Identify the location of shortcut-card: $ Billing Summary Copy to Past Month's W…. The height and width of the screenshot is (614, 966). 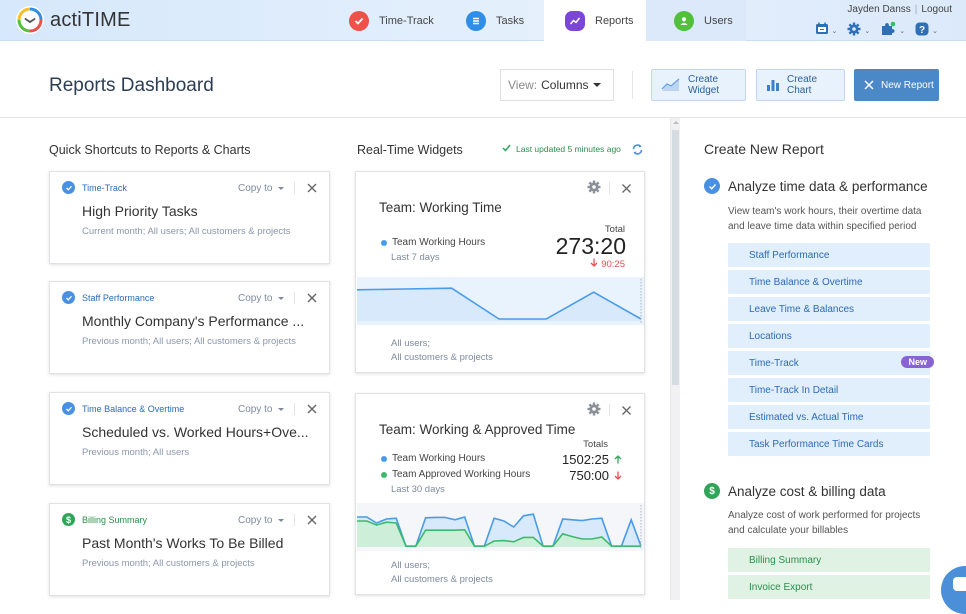
(189, 549).